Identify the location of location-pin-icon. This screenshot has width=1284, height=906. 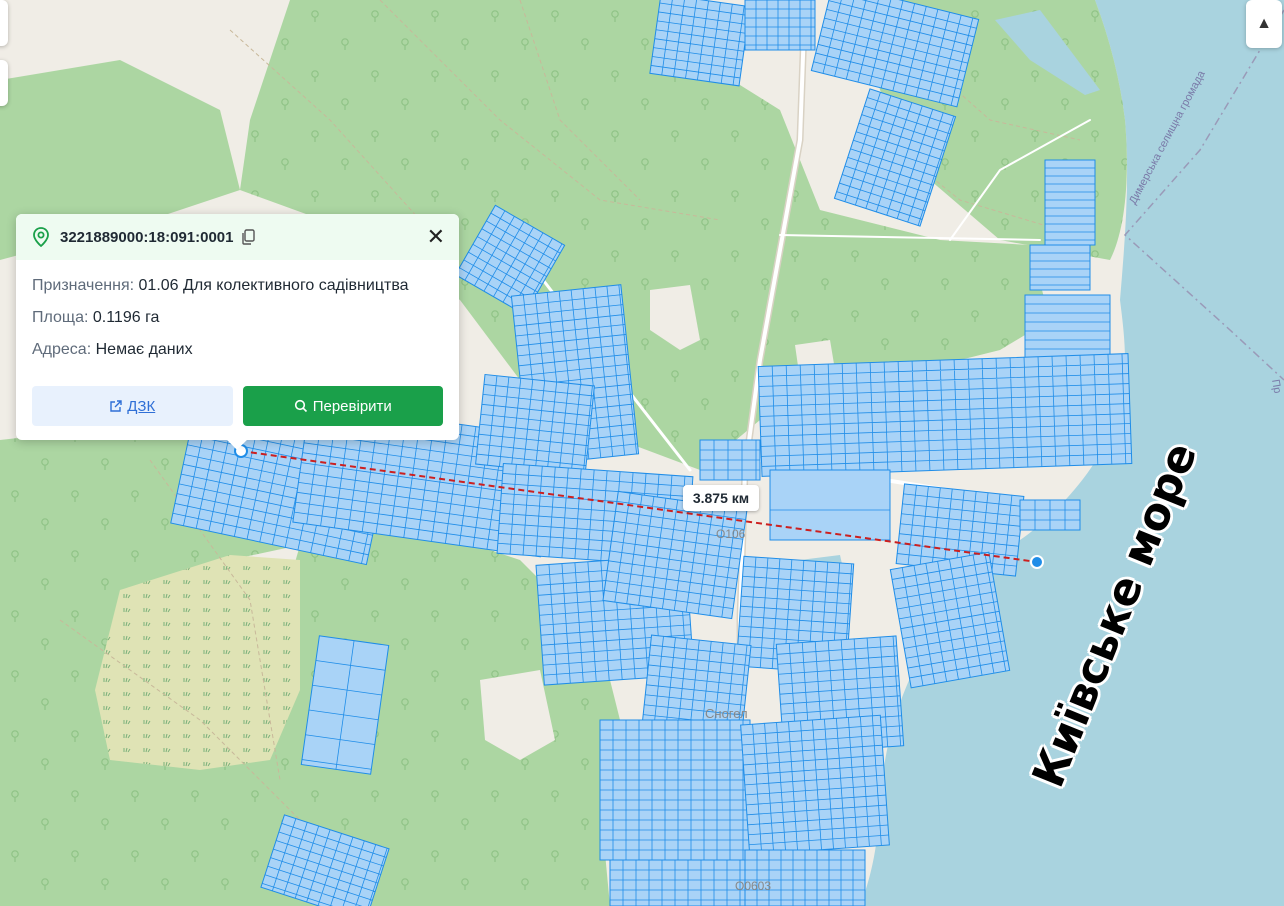
(41, 237).